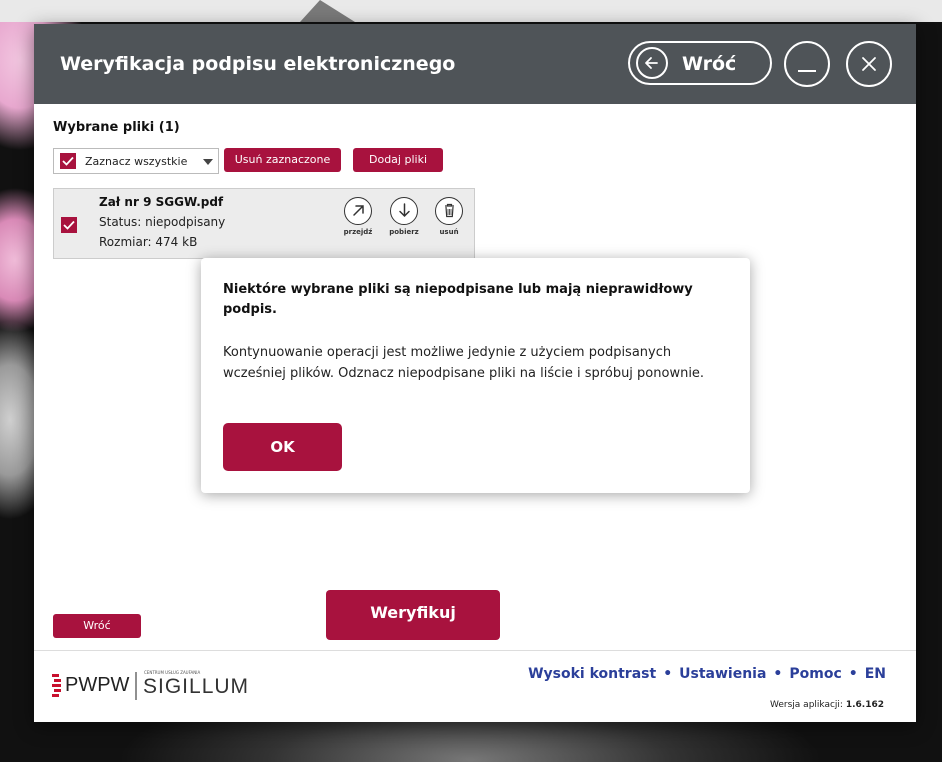 This screenshot has height=762, width=942. Describe the element at coordinates (97, 626) in the screenshot. I see `back-button: Wróć` at that location.